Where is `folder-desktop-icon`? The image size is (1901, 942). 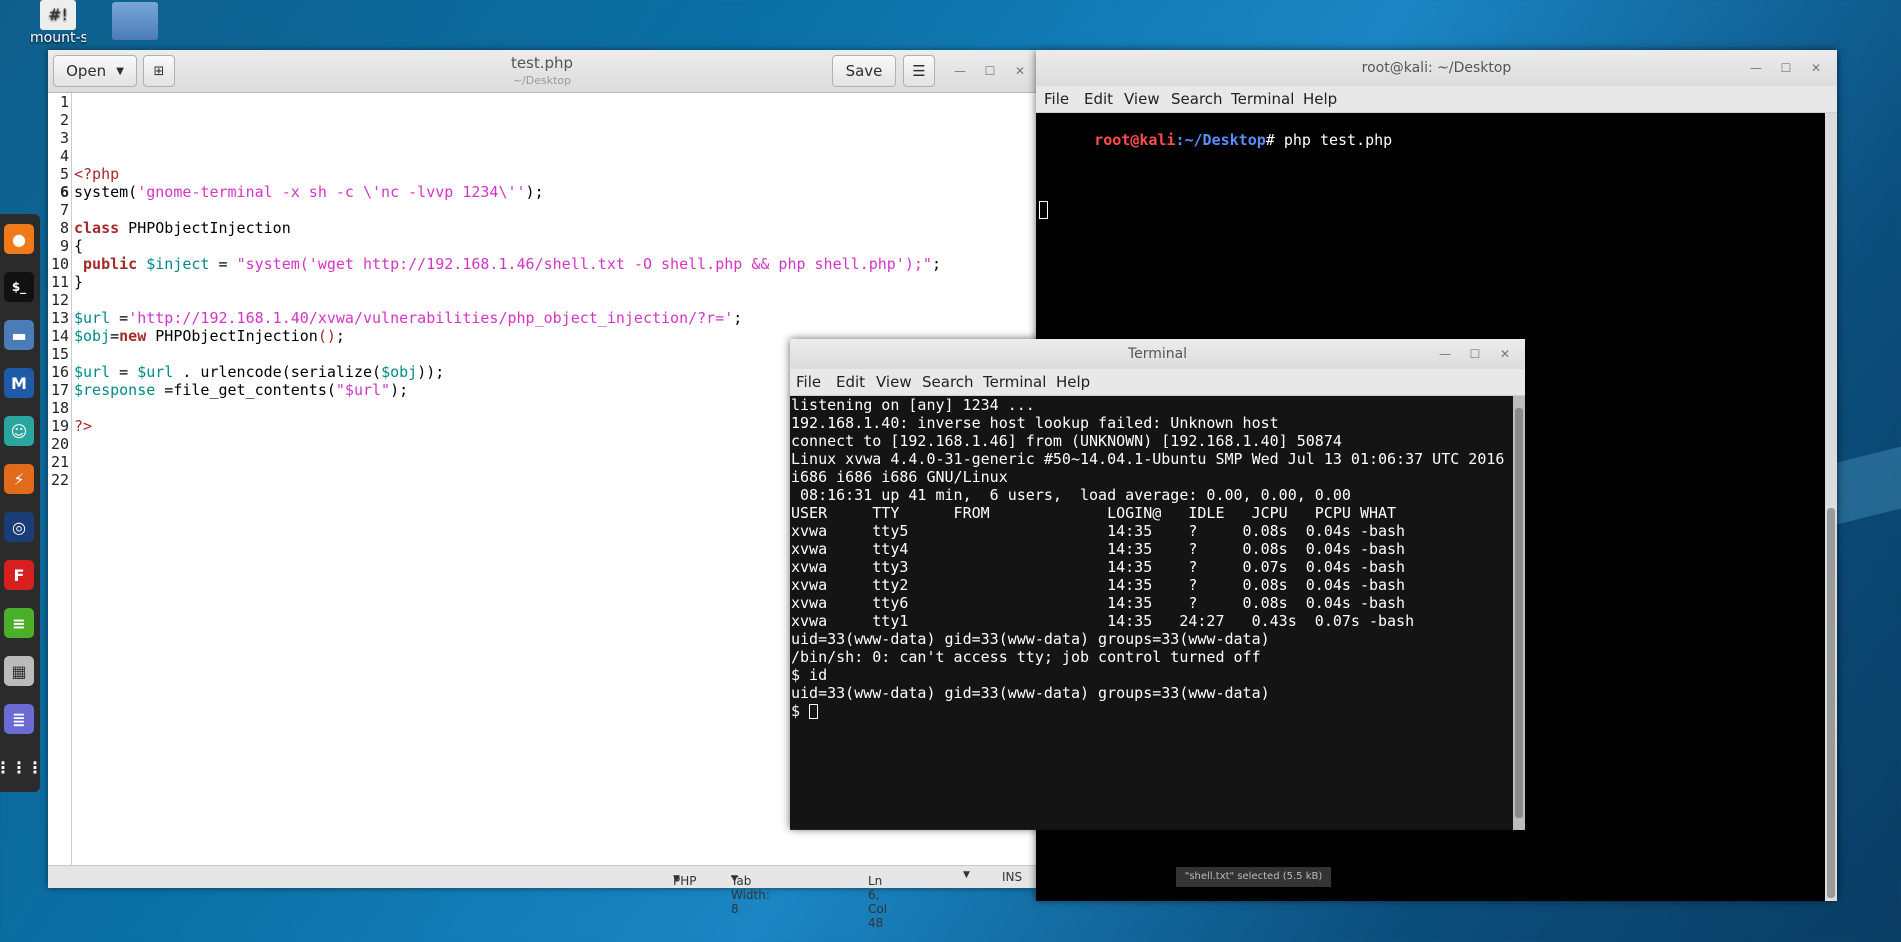 folder-desktop-icon is located at coordinates (135, 22).